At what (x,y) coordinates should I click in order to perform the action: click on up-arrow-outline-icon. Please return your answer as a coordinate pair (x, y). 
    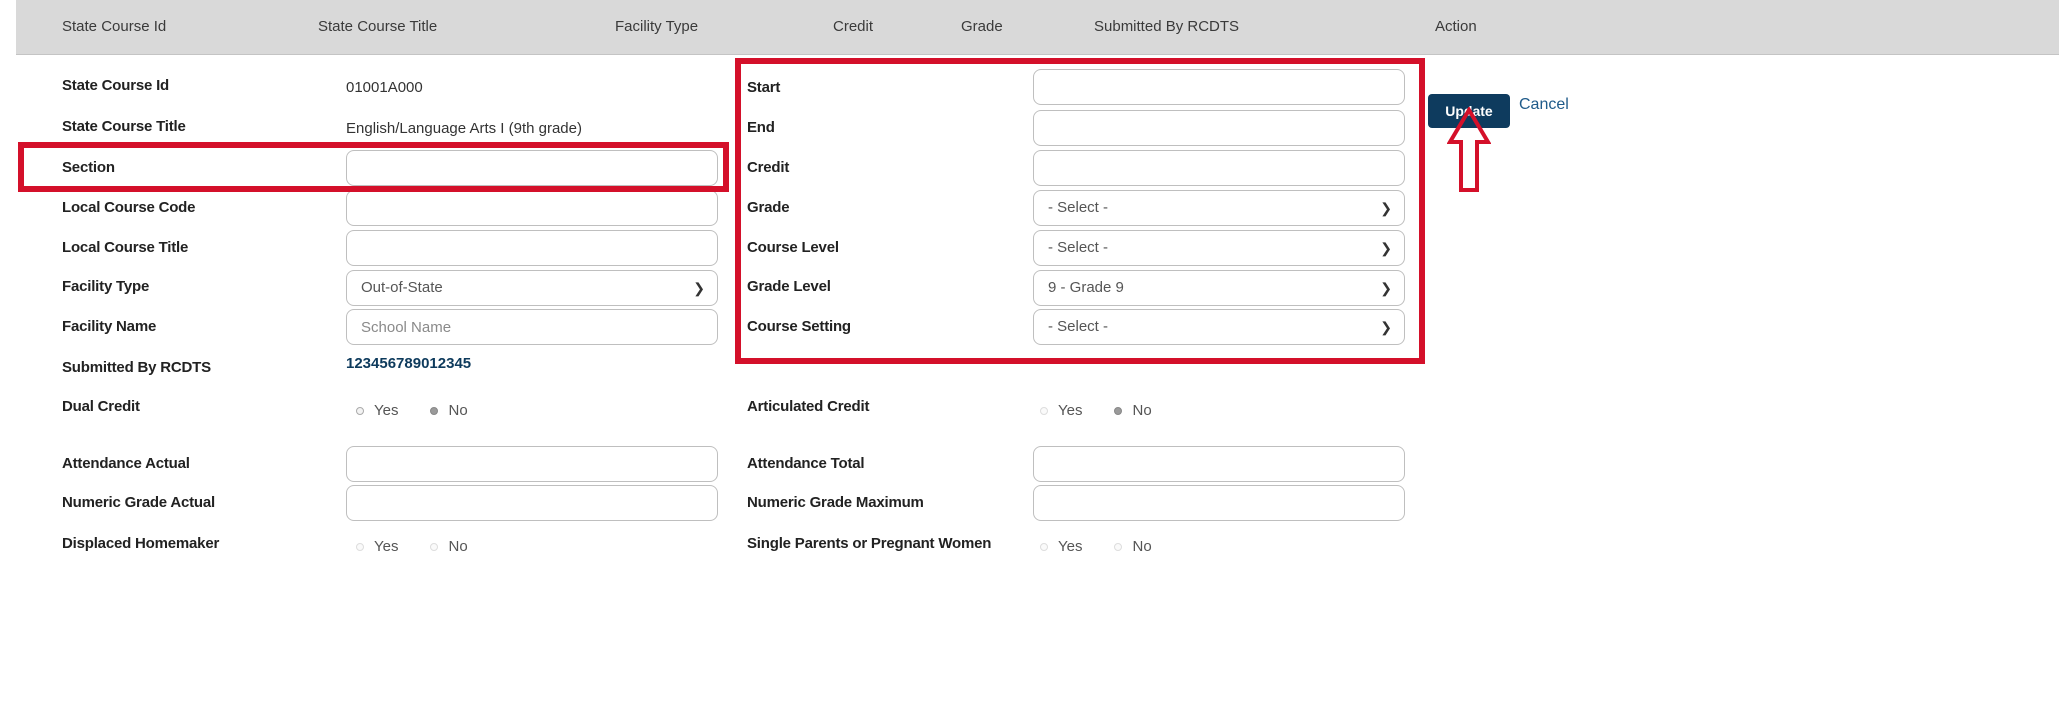
    Looking at the image, I should click on (1469, 149).